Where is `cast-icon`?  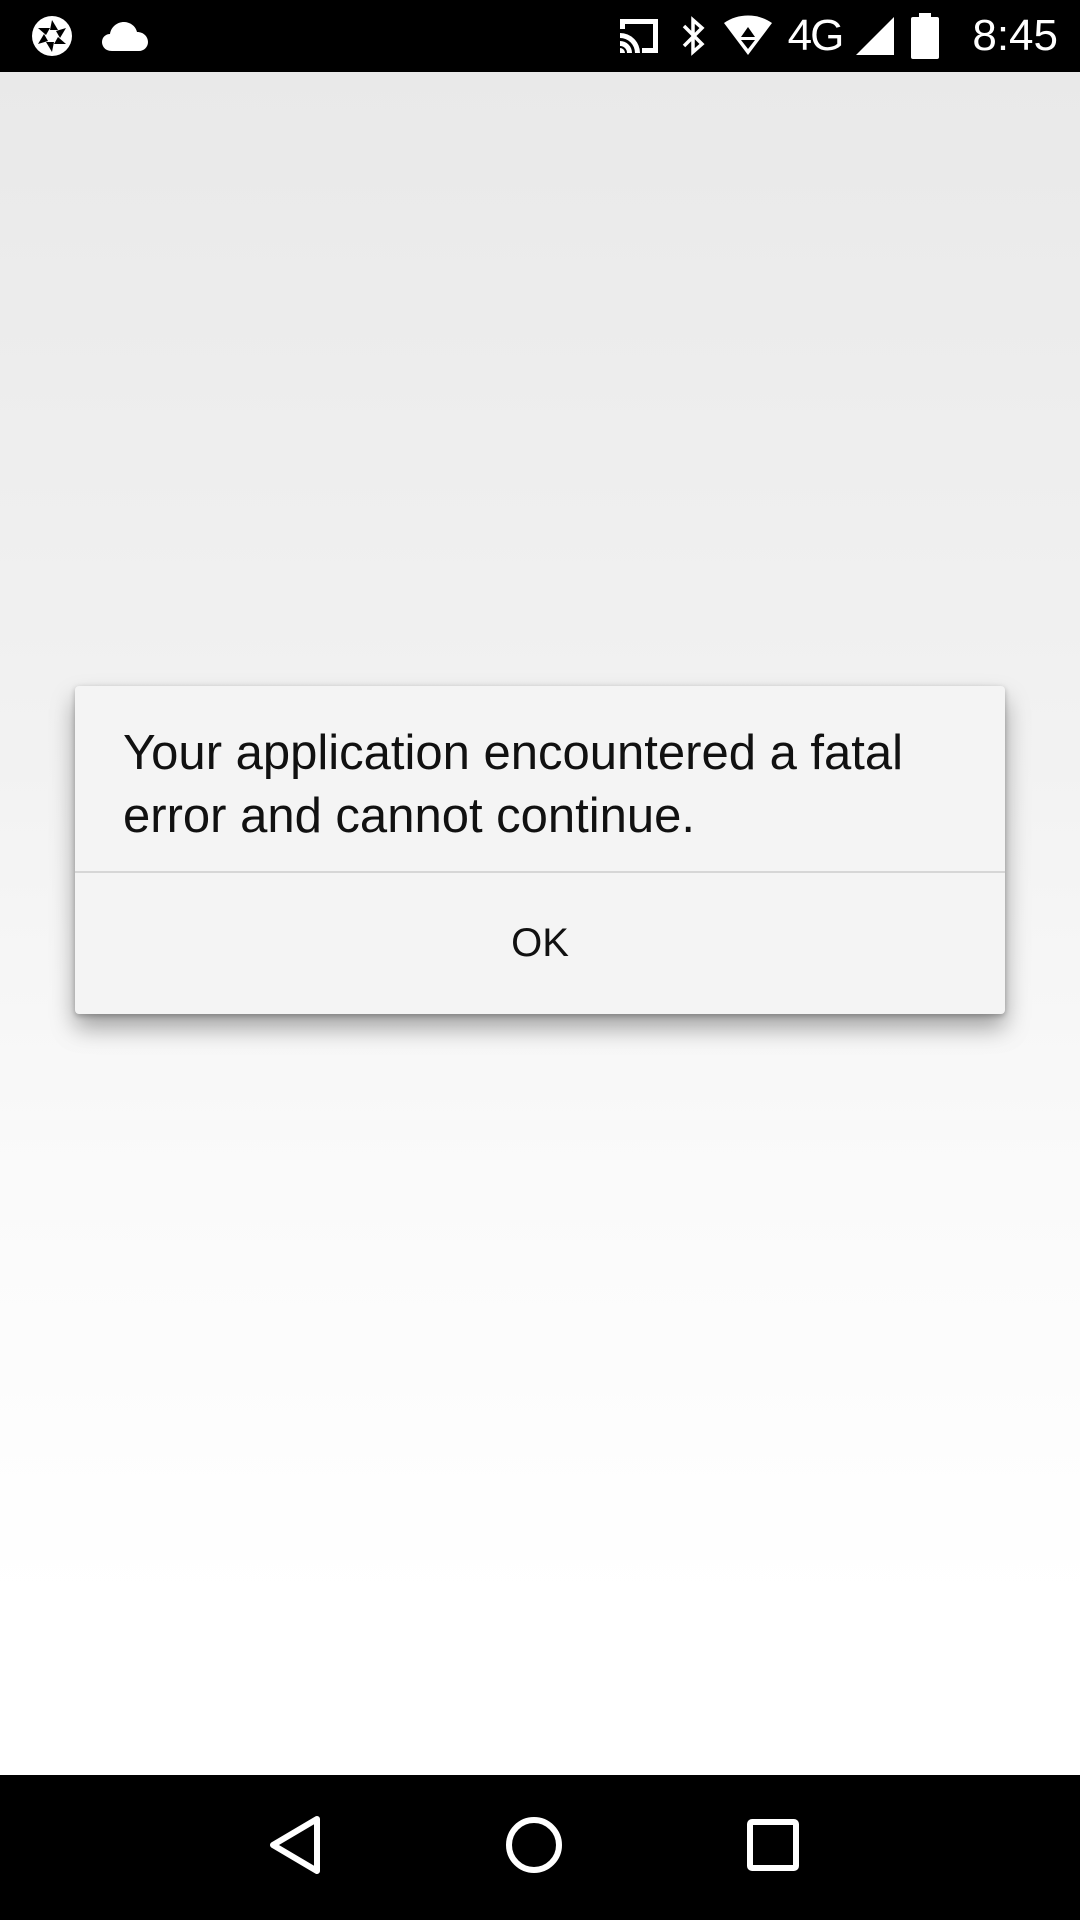
cast-icon is located at coordinates (639, 36).